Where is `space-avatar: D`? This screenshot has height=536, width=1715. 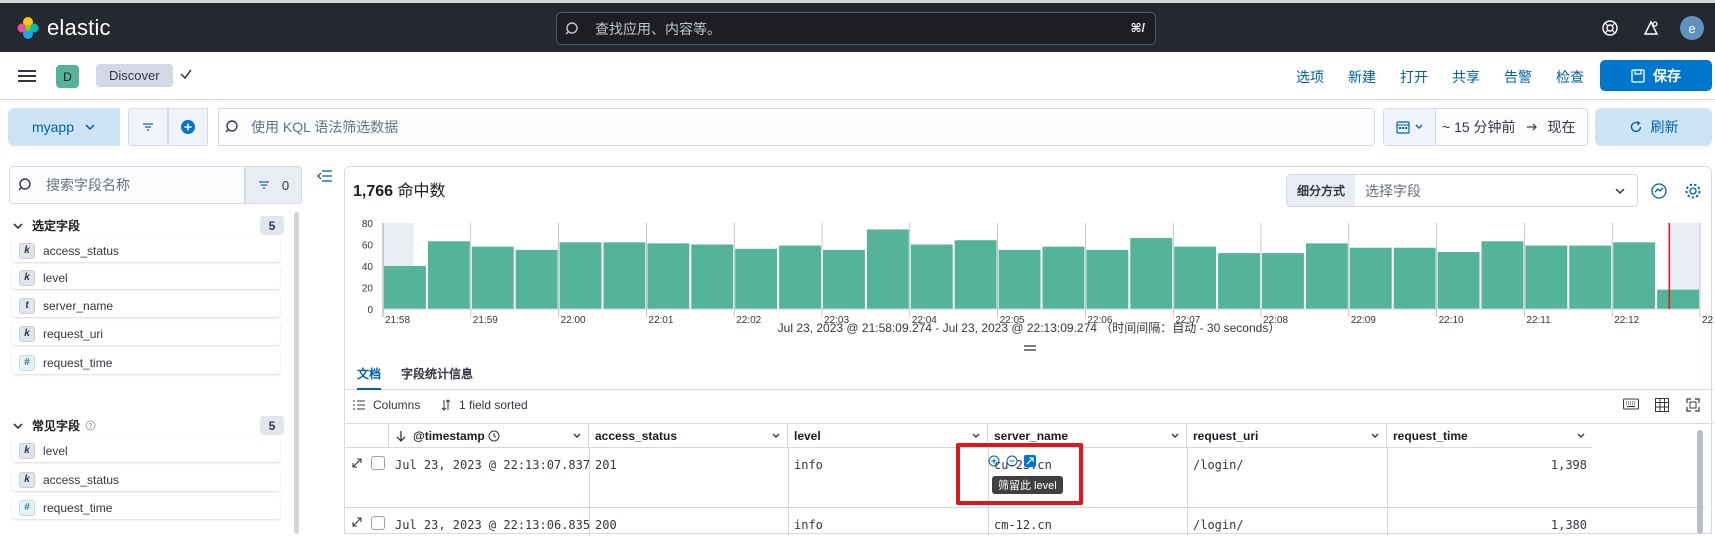
space-avatar: D is located at coordinates (67, 76).